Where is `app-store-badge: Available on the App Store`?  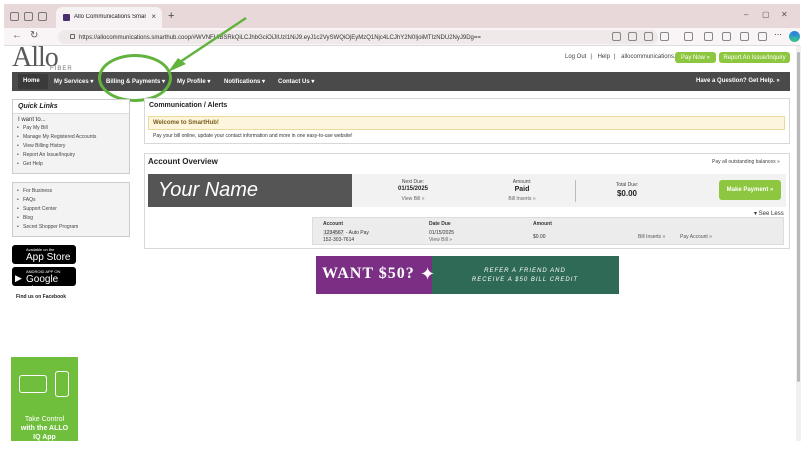 app-store-badge: Available on the App Store is located at coordinates (44, 254).